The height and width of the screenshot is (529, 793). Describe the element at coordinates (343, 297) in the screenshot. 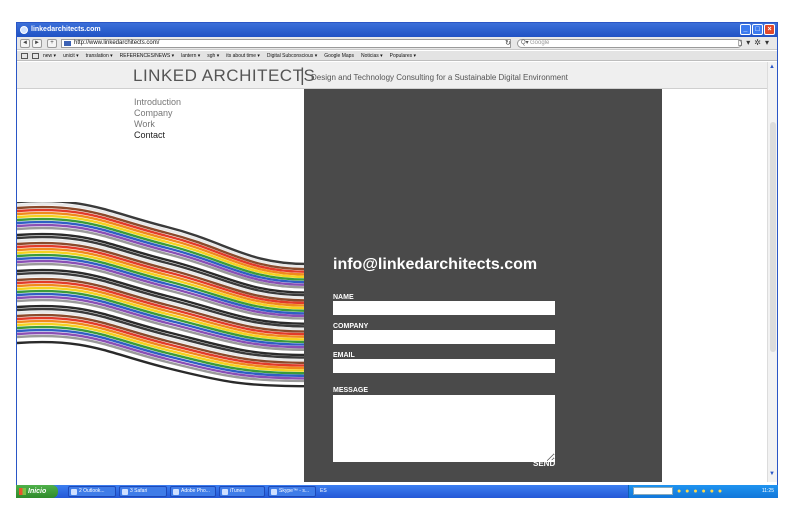

I see `name-label: NAME` at that location.